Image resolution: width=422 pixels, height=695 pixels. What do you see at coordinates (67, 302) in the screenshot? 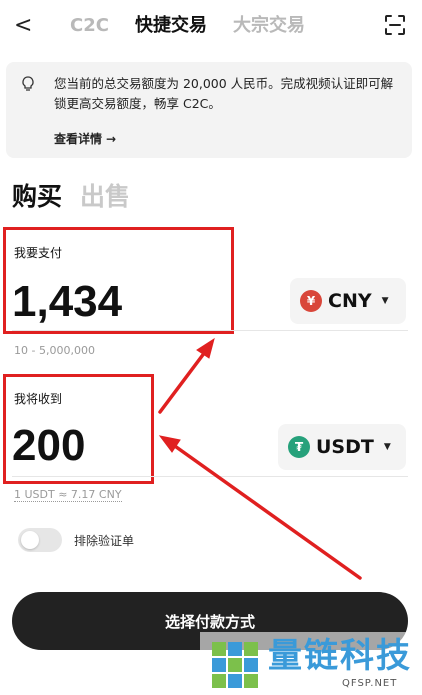
I see `pay-amount-input: 1,434` at bounding box center [67, 302].